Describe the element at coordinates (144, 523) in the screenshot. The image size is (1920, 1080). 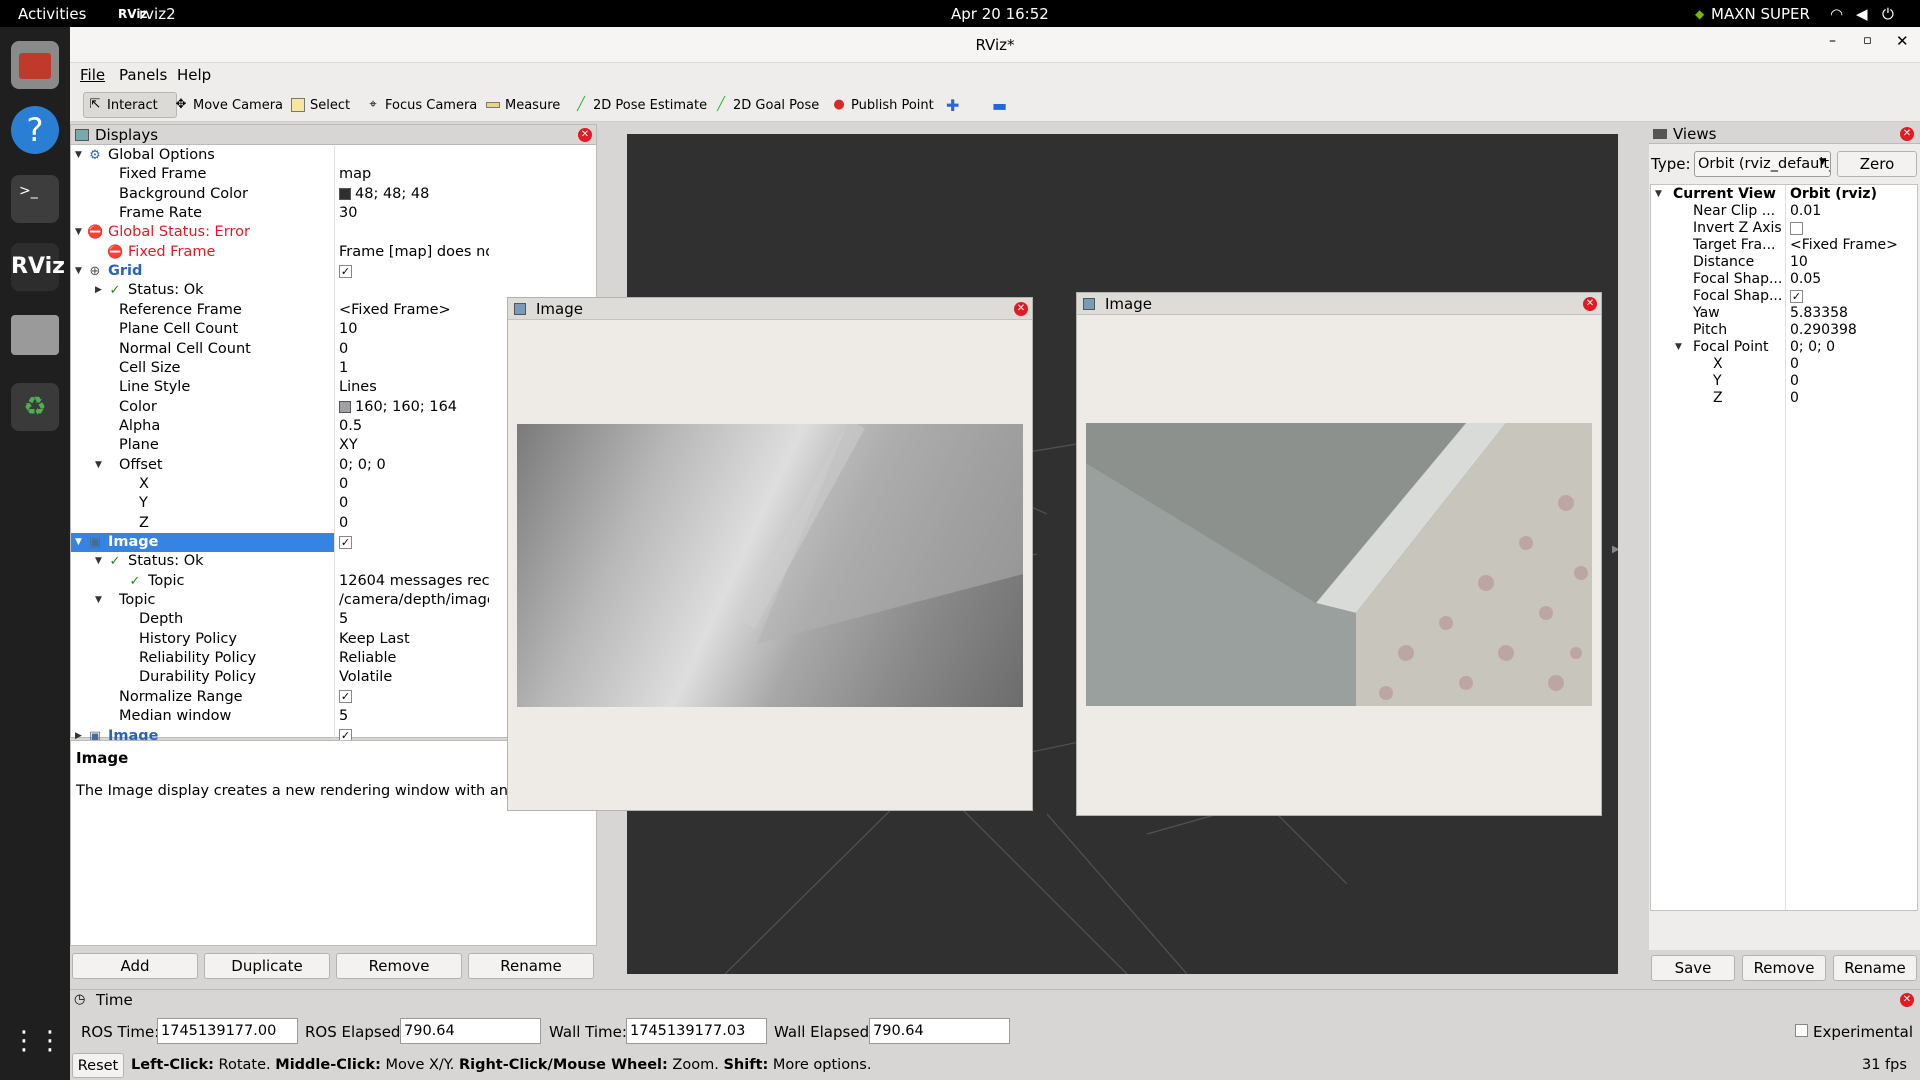
I see `display-property-label: Z` at that location.